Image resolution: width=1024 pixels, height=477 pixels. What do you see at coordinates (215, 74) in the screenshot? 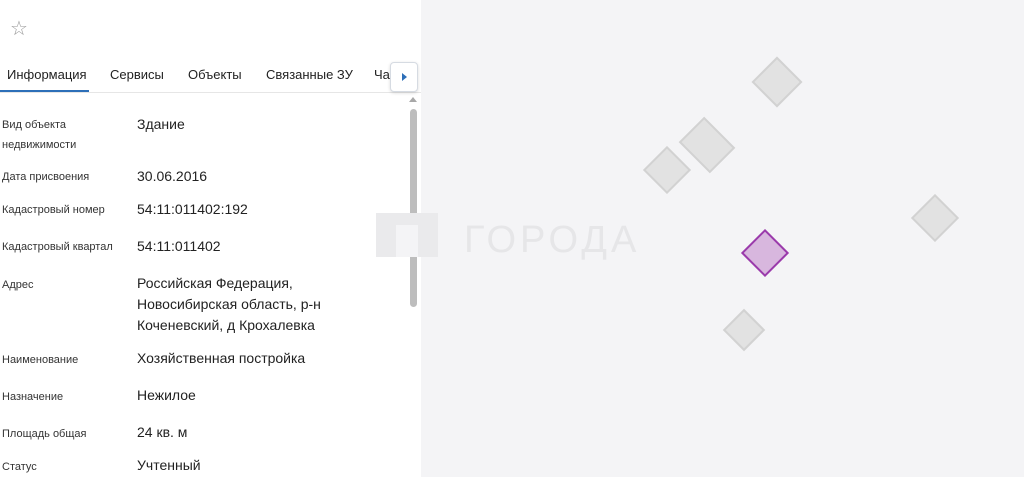
I see `tab-objects: Объекты` at bounding box center [215, 74].